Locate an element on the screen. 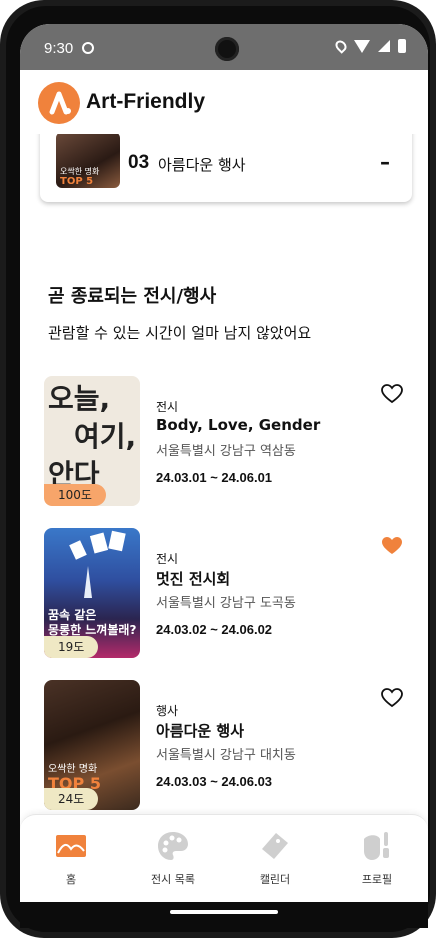 The image size is (436, 938). poster-text: 오늘, is located at coordinates (79, 398).